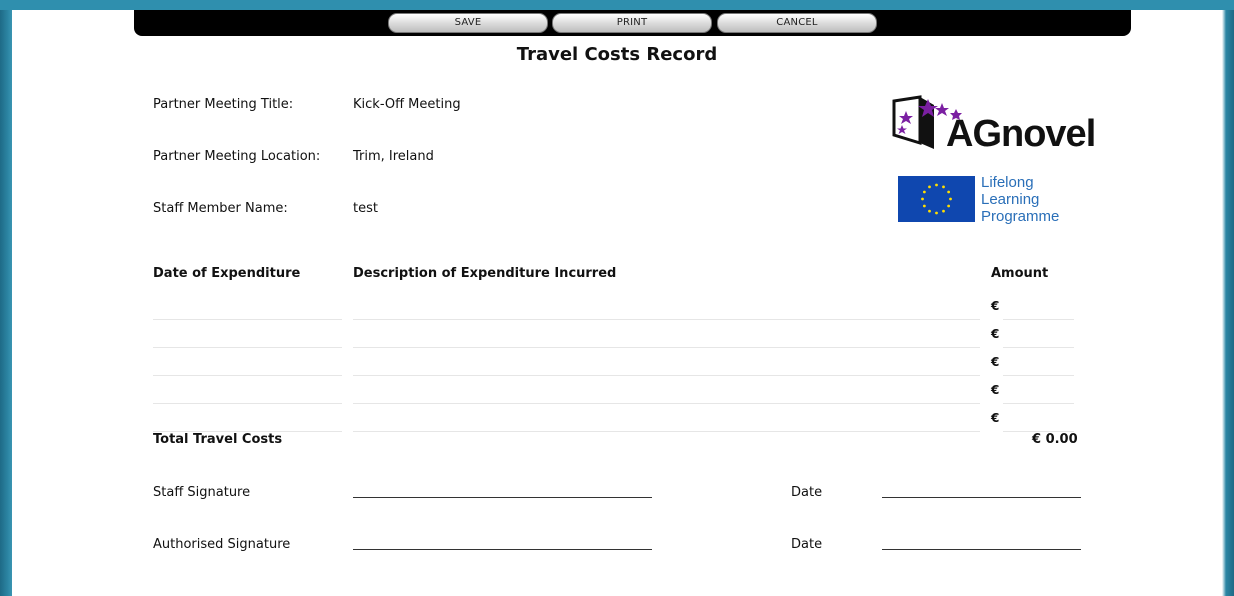  What do you see at coordinates (807, 492) in the screenshot?
I see `staff-date-label: Date` at bounding box center [807, 492].